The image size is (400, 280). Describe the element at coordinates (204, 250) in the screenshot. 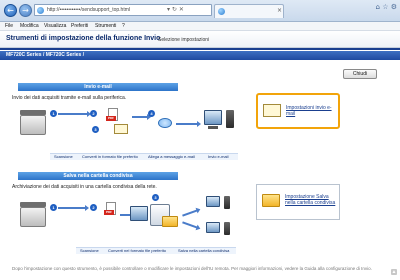

I see `folder-step-3: Salva nella cartella condivisa` at that location.